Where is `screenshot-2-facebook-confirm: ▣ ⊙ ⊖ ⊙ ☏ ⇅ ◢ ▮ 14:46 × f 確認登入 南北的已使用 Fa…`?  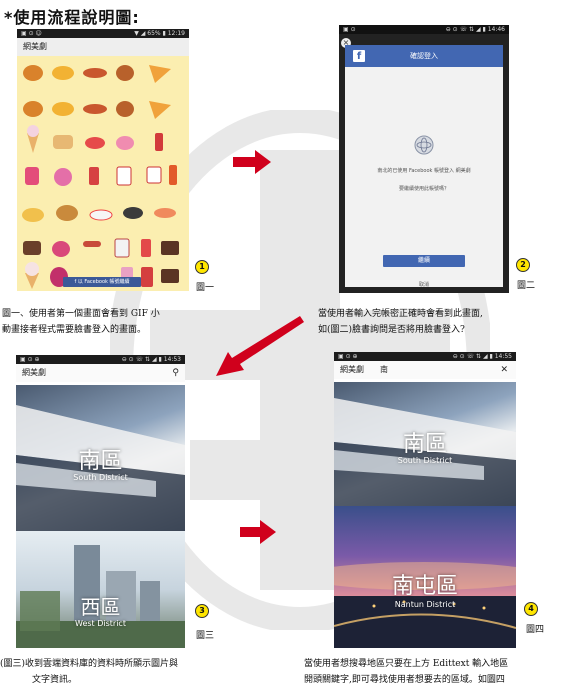
screenshot-2-facebook-confirm: ▣ ⊙ ⊖ ⊙ ☏ ⇅ ◢ ▮ 14:46 × f 確認登入 南北的已使用 Fa… is located at coordinates (424, 159).